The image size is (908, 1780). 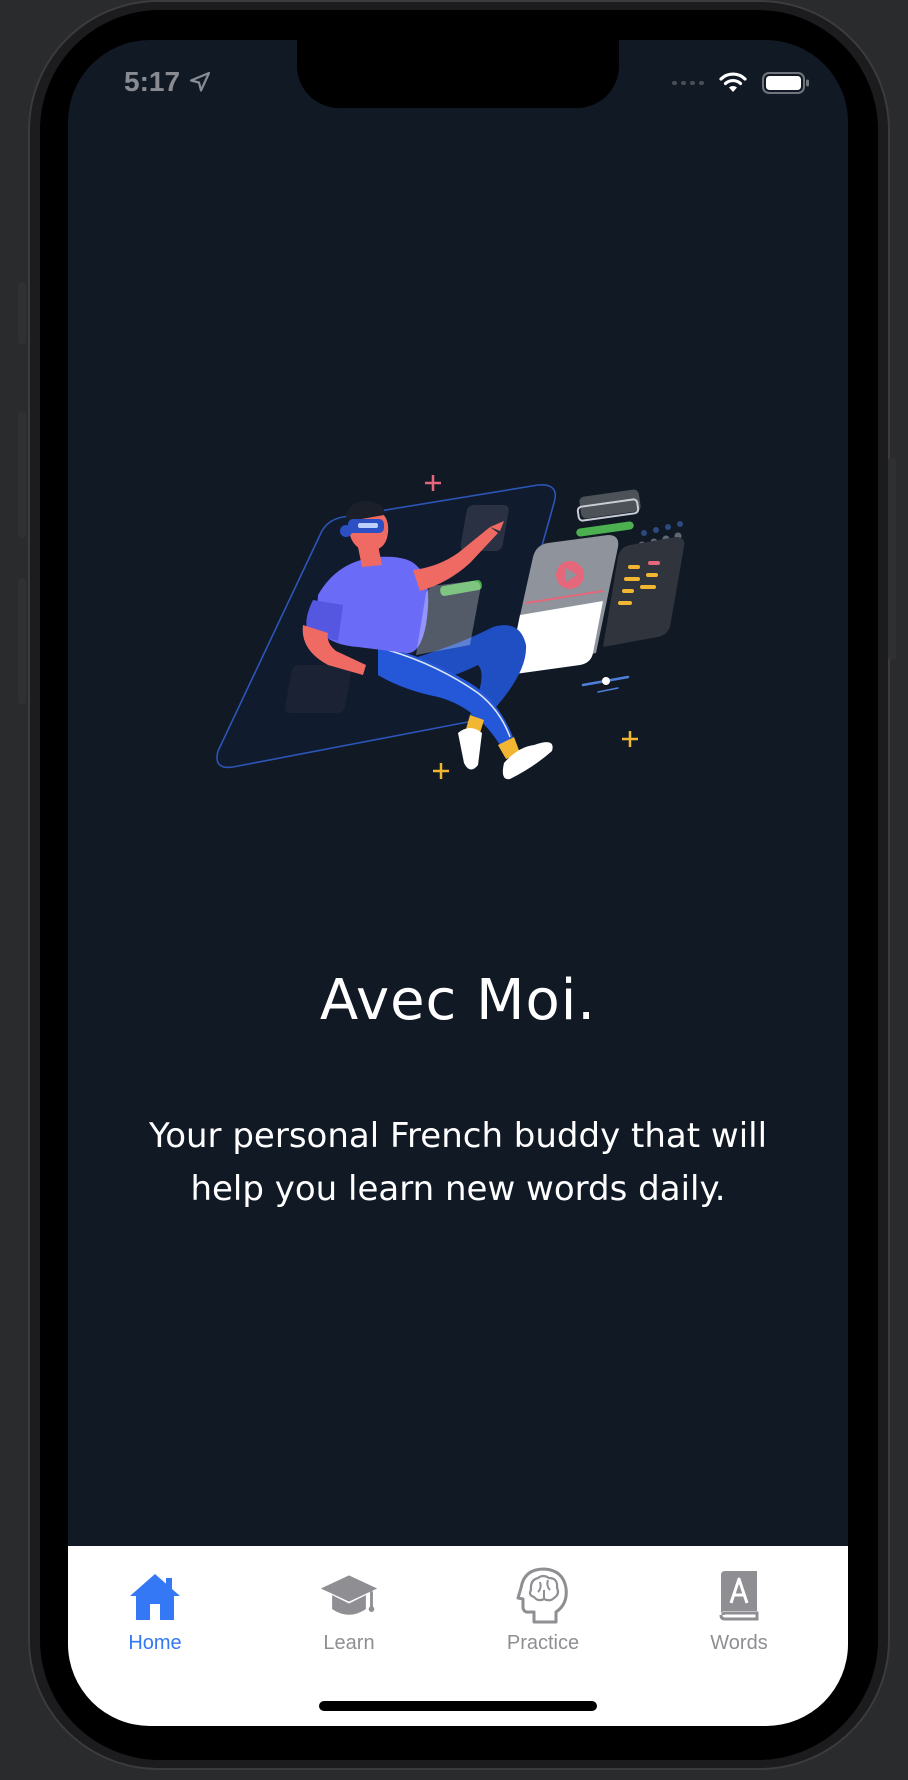 I want to click on tab-practice: Practice, so click(x=543, y=1616).